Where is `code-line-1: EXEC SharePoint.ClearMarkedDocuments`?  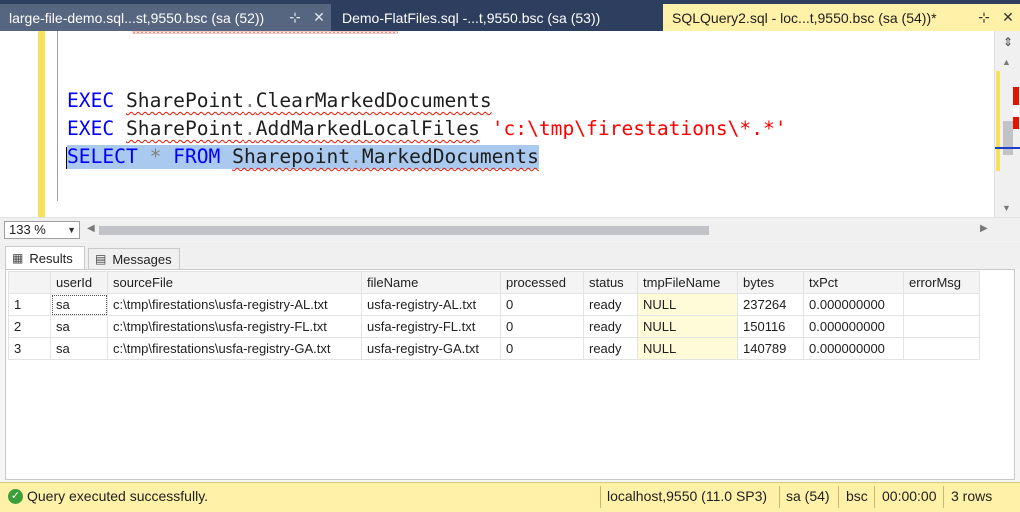
code-line-1: EXEC SharePoint.ClearMarkedDocuments is located at coordinates (279, 101).